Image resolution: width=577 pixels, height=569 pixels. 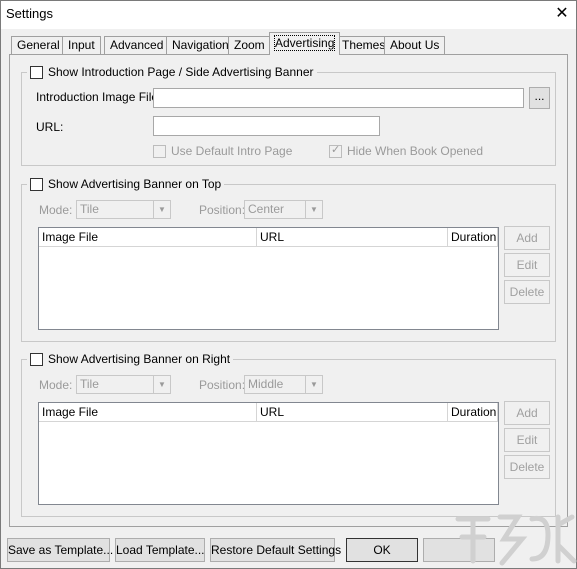 I want to click on watermark-logo, so click(x=516, y=540).